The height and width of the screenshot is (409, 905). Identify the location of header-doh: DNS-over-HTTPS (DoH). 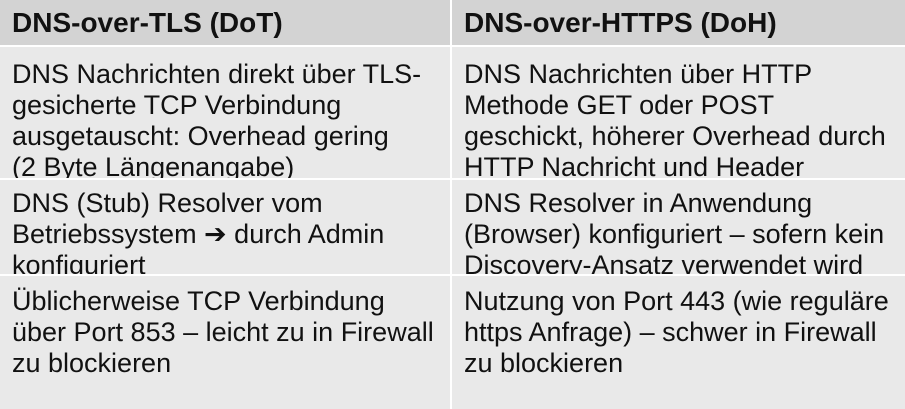
(678, 22).